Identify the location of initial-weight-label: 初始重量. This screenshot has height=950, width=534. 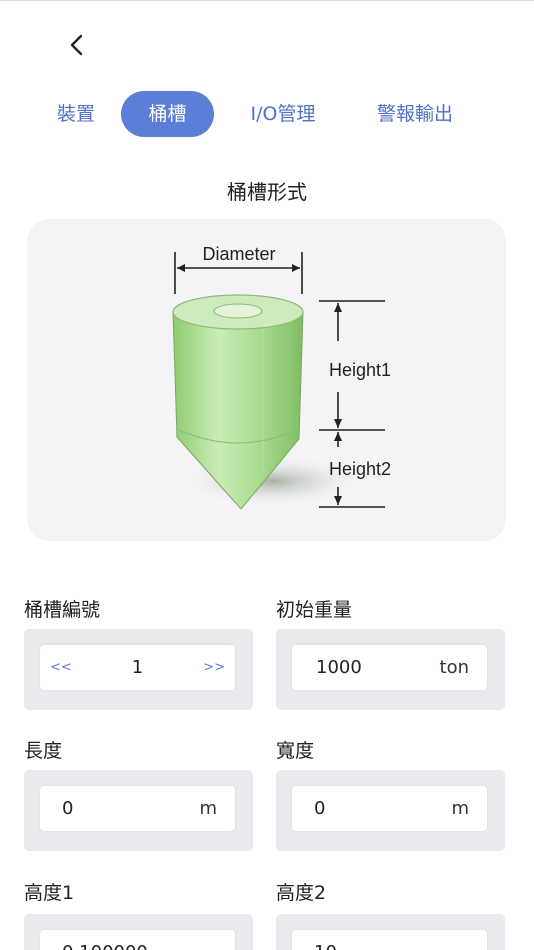
(314, 610).